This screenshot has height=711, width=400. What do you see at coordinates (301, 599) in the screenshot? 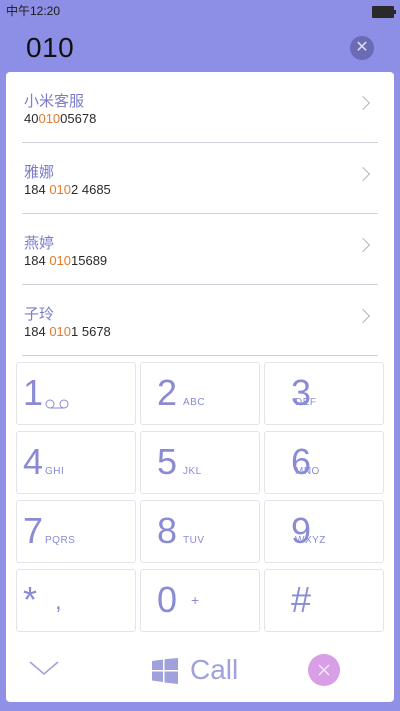
I see `key-digit: #` at bounding box center [301, 599].